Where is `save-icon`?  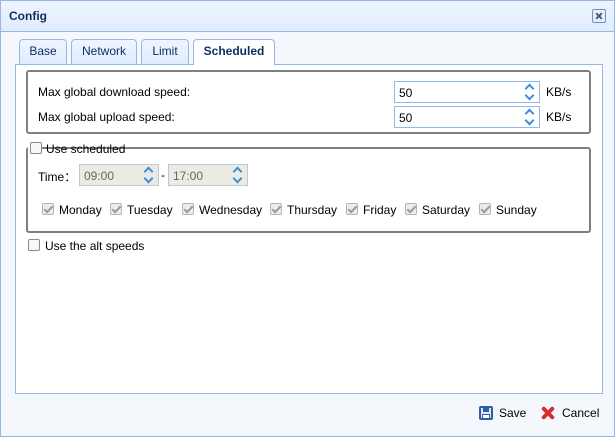
save-icon is located at coordinates (486, 413).